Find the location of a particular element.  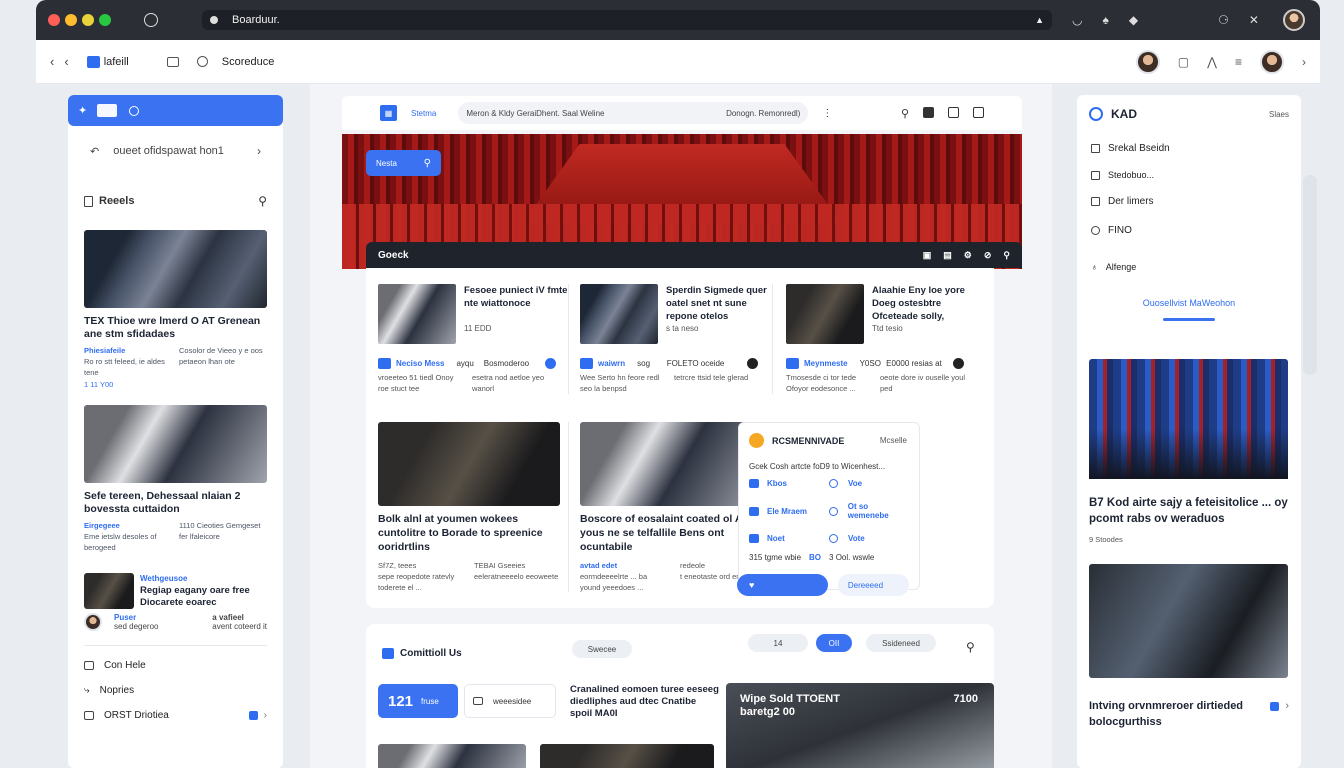

minimize-window-button is located at coordinates (71, 20).